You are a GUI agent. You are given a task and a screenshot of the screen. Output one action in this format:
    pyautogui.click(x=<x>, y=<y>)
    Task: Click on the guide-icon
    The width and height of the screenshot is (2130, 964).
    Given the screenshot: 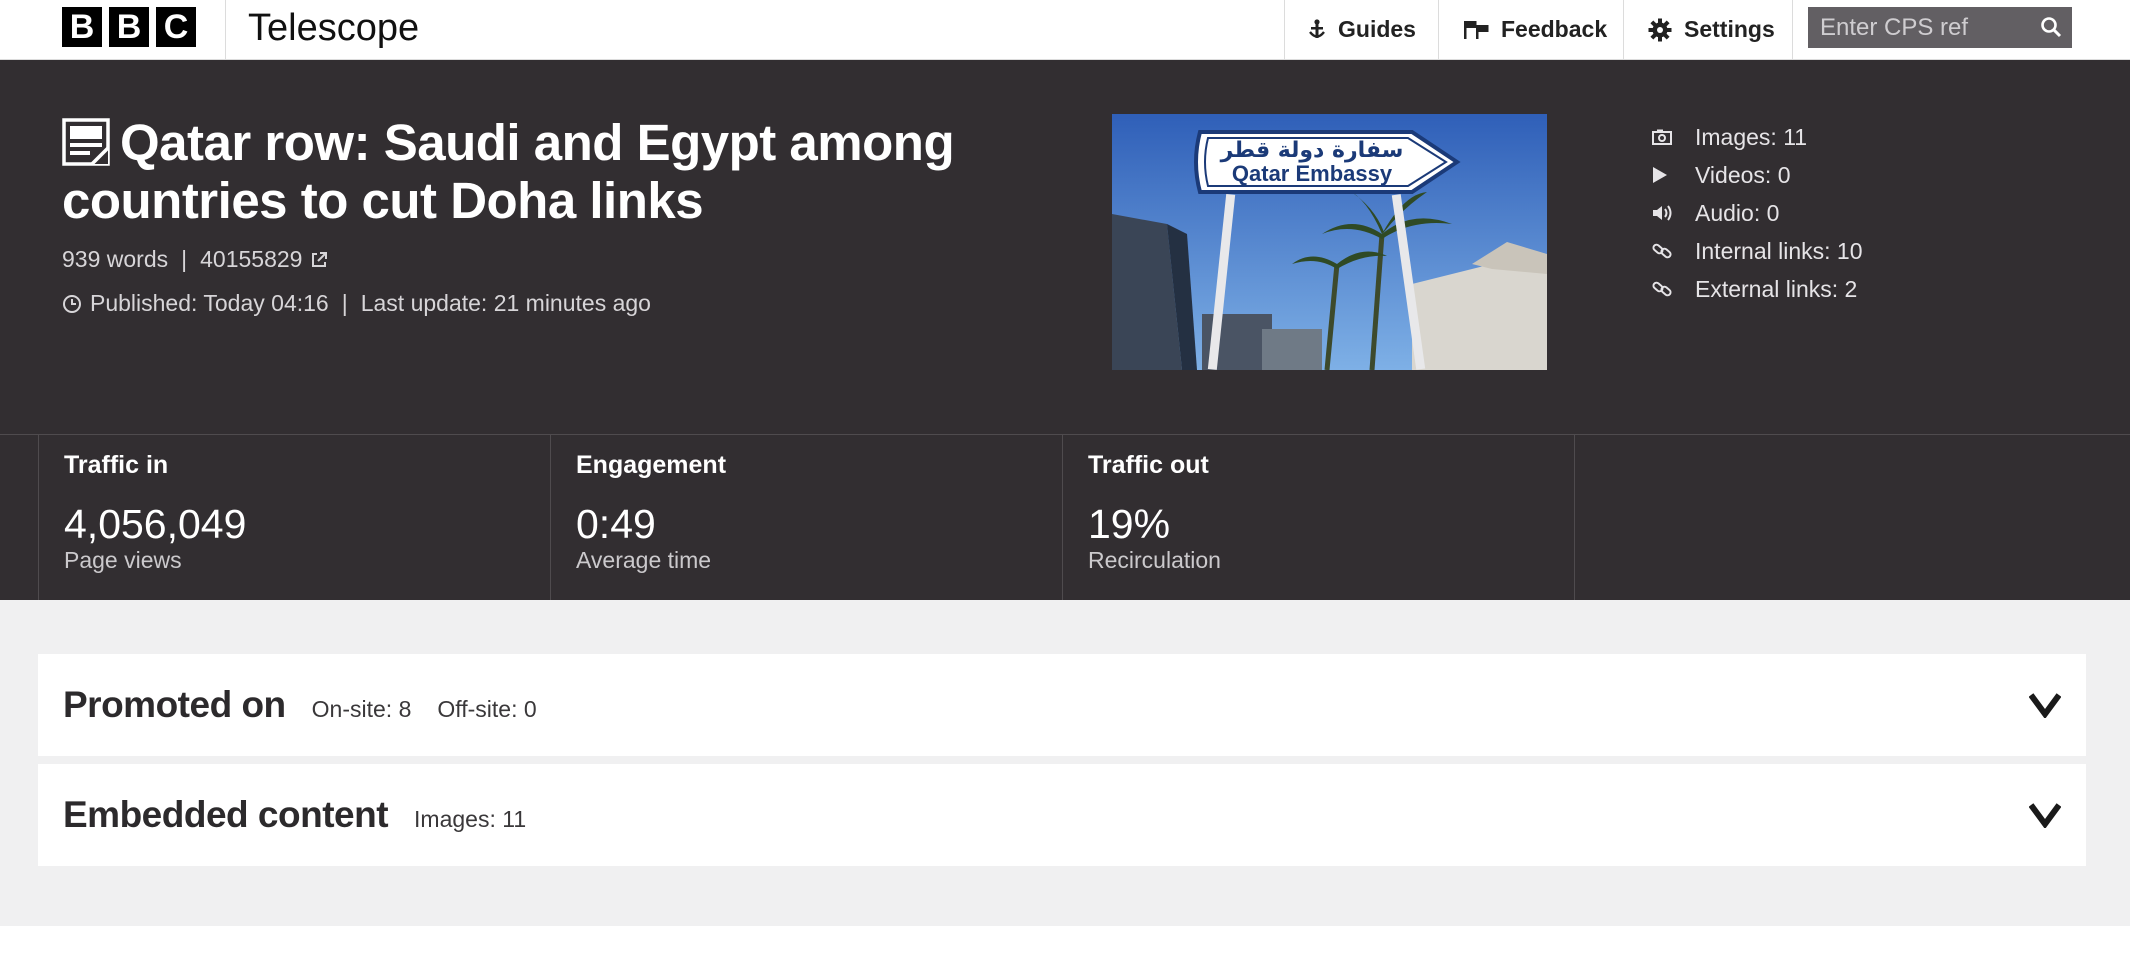 What is the action you would take?
    pyautogui.click(x=1317, y=29)
    